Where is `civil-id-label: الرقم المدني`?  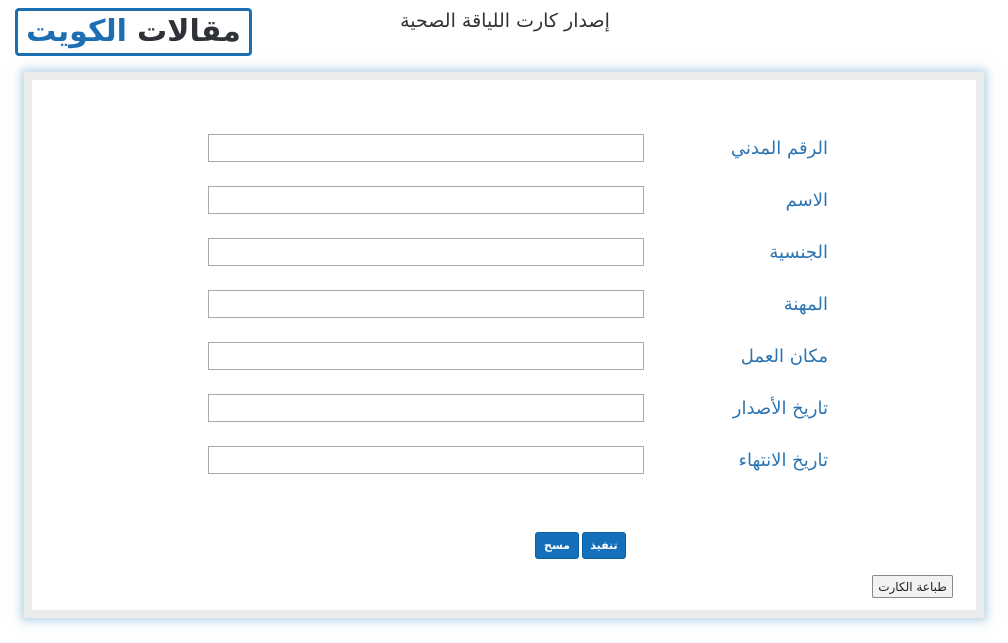 civil-id-label: الرقم المدني is located at coordinates (748, 148).